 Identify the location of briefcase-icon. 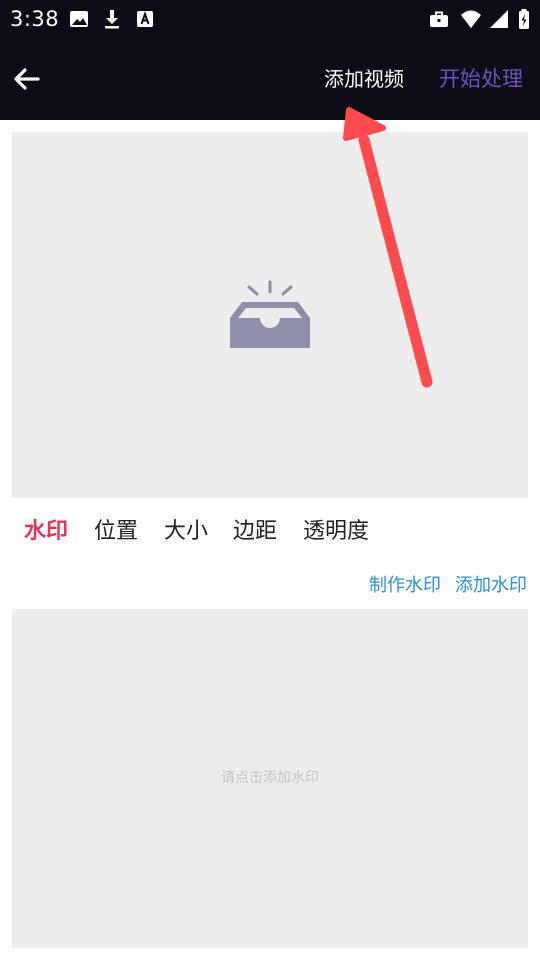
(439, 19).